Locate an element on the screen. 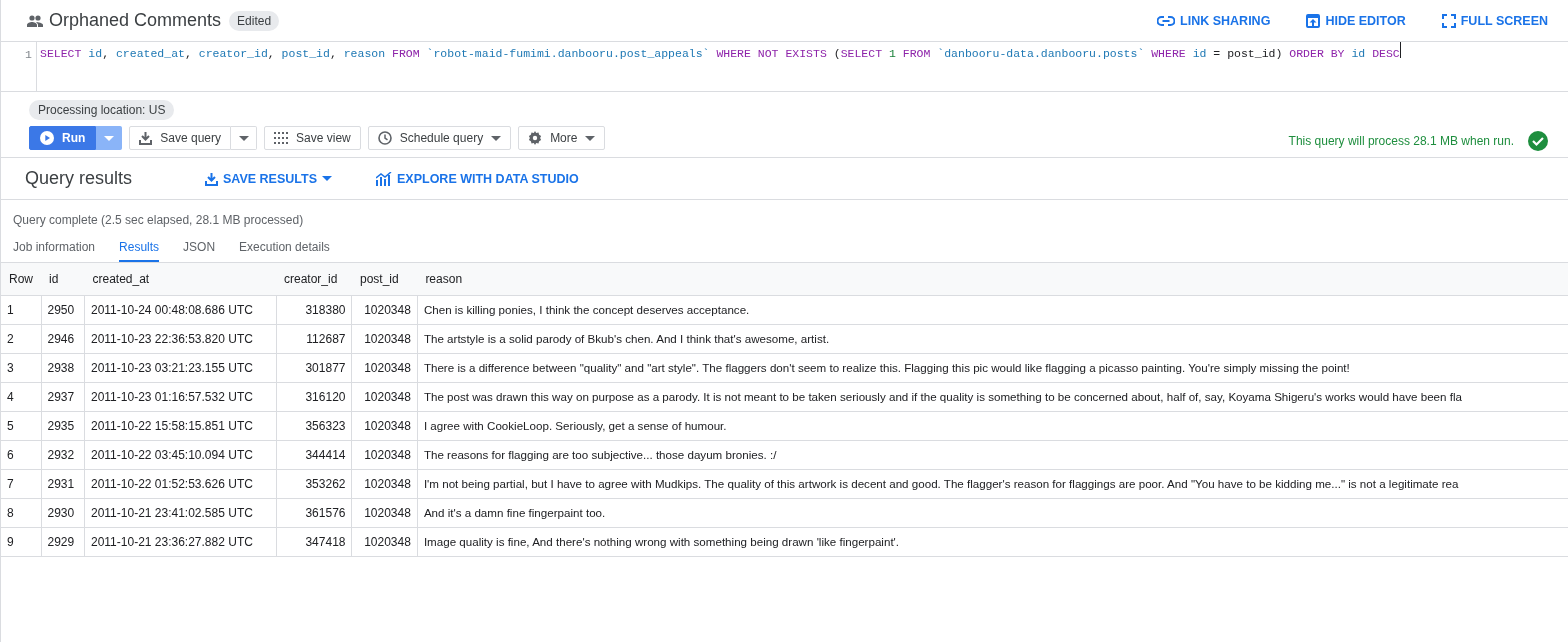  table-cell: 8 is located at coordinates (21, 512).